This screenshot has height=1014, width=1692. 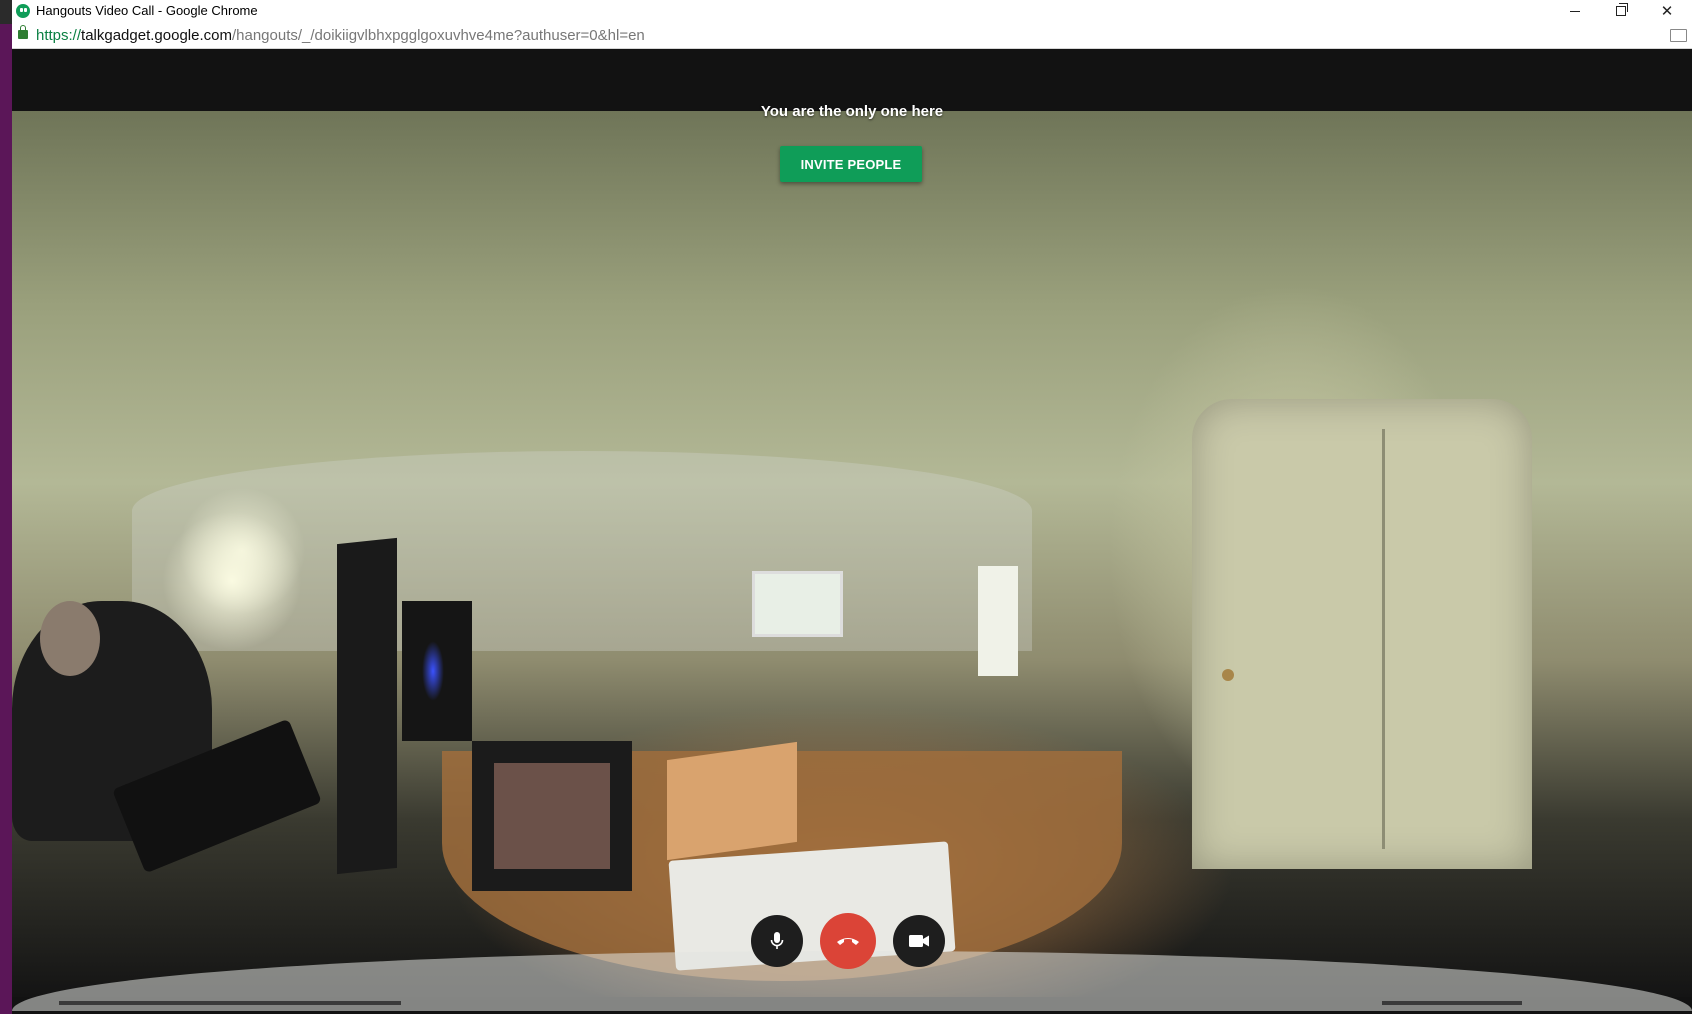 I want to click on mic-icon, so click(x=777, y=940).